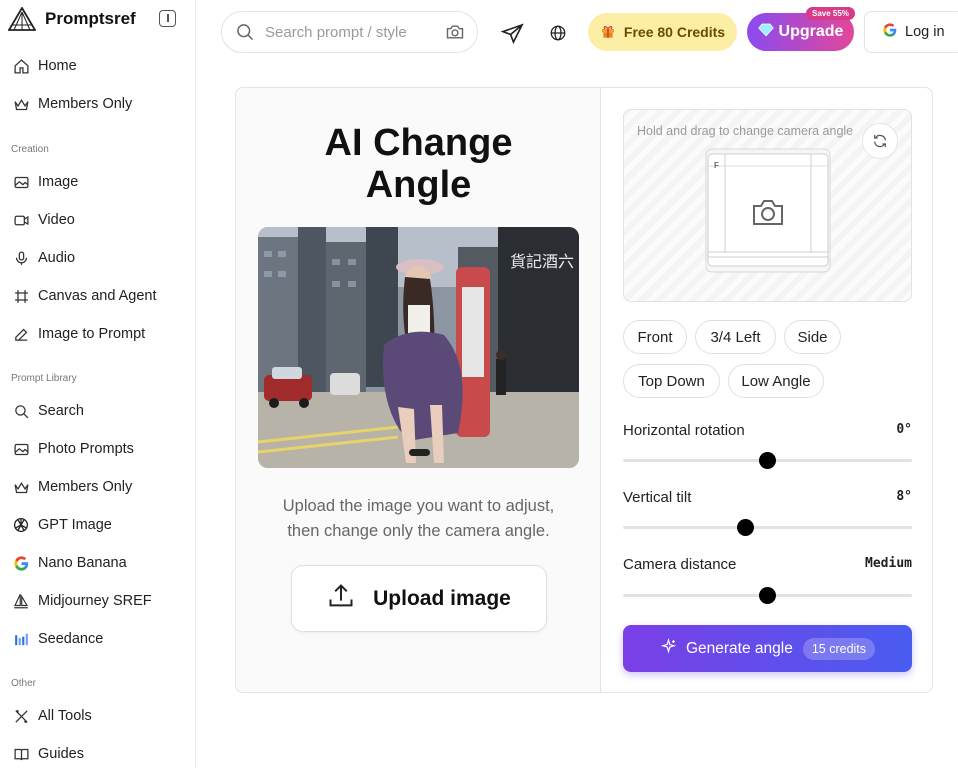 The height and width of the screenshot is (768, 958). Describe the element at coordinates (21, 601) in the screenshot. I see `sailboat-icon` at that location.